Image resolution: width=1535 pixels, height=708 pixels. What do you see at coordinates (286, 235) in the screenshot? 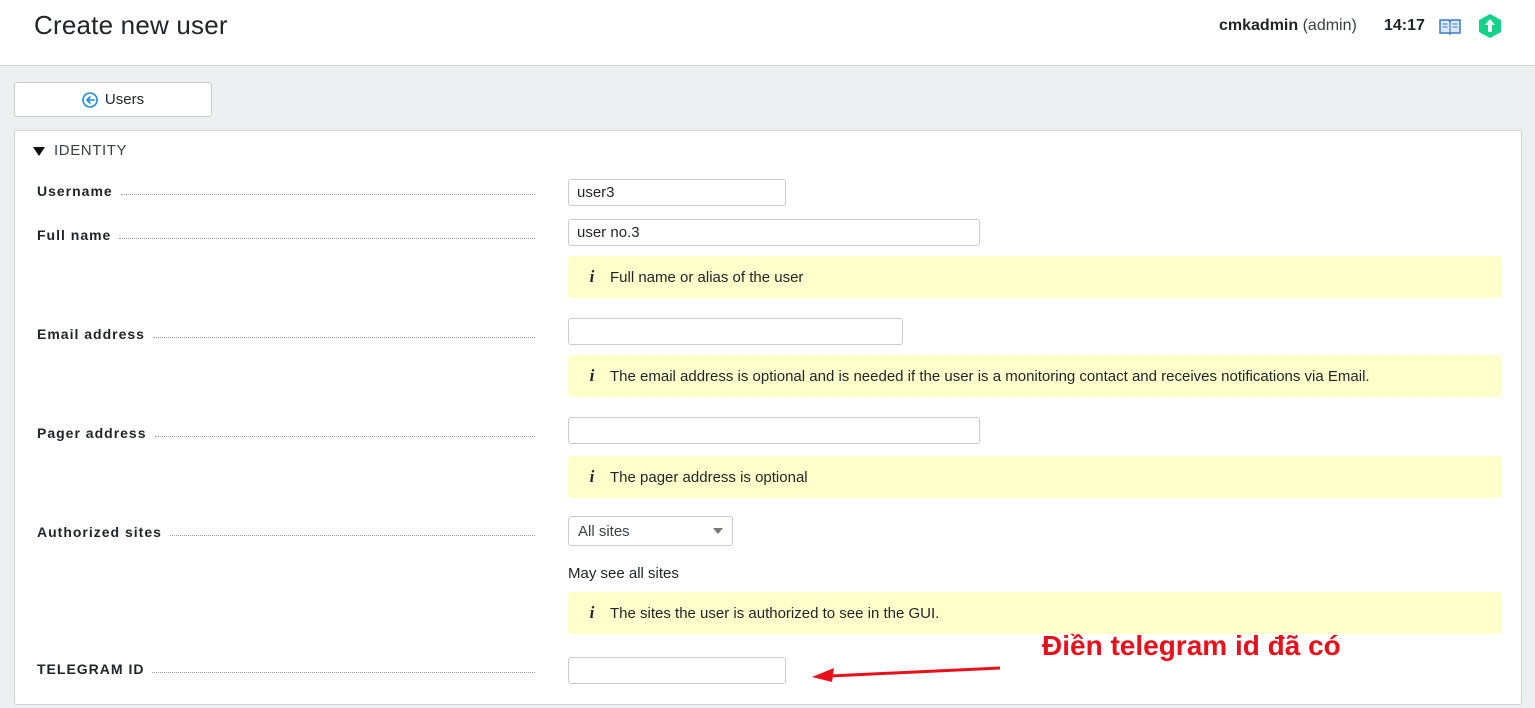
I see `full-name-label: Full name` at bounding box center [286, 235].